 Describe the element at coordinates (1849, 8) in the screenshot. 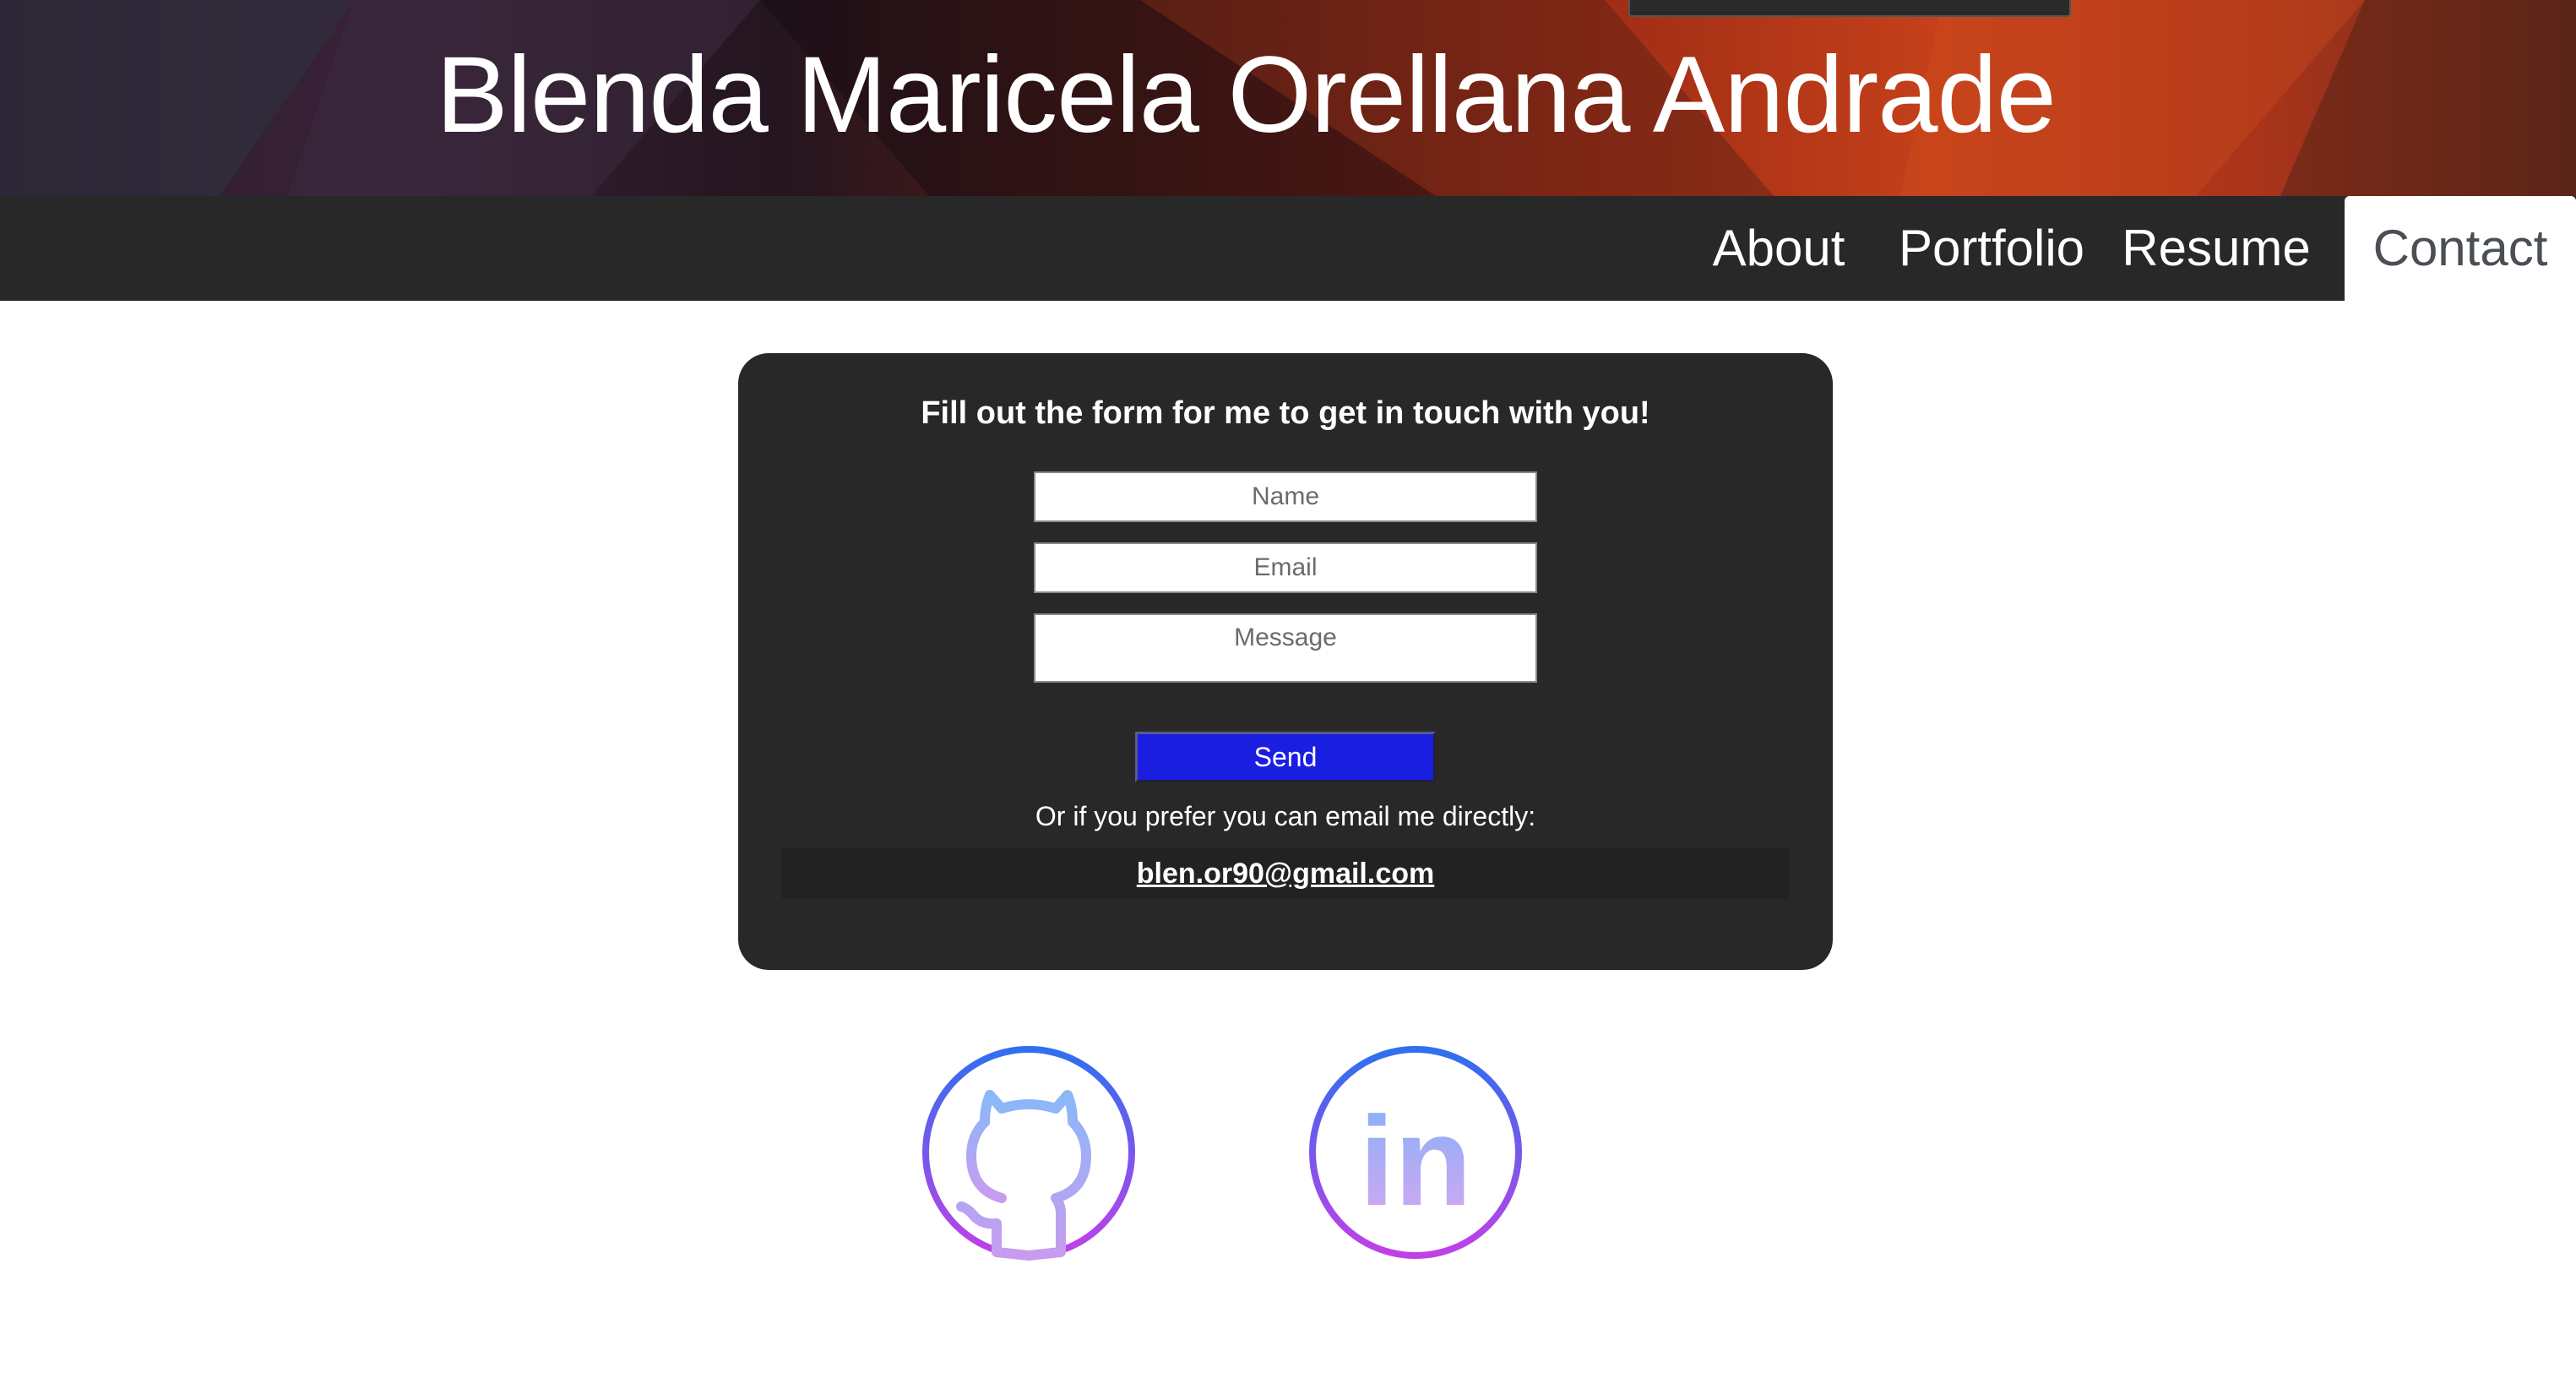

I see `banner-decoration` at that location.